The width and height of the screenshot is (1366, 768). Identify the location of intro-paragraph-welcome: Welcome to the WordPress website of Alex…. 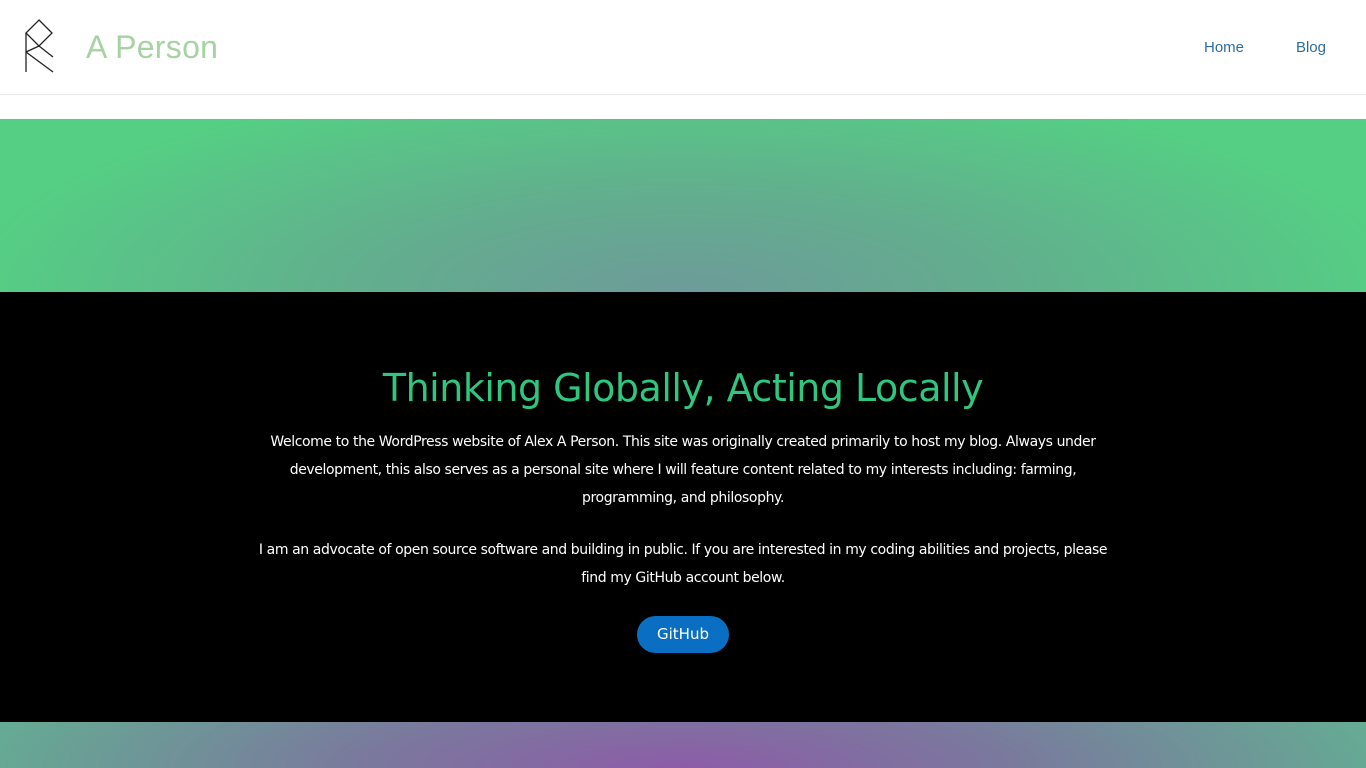
(683, 470).